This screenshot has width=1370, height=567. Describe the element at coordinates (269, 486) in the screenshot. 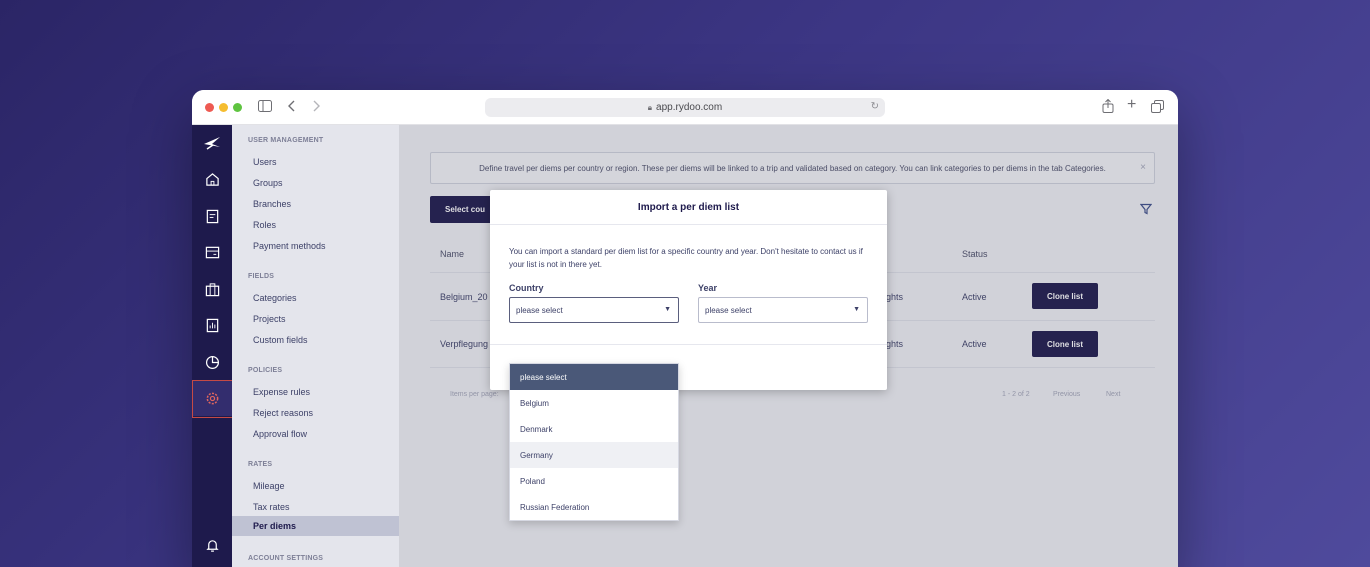

I see `menu-item-mileage: Mileage` at that location.